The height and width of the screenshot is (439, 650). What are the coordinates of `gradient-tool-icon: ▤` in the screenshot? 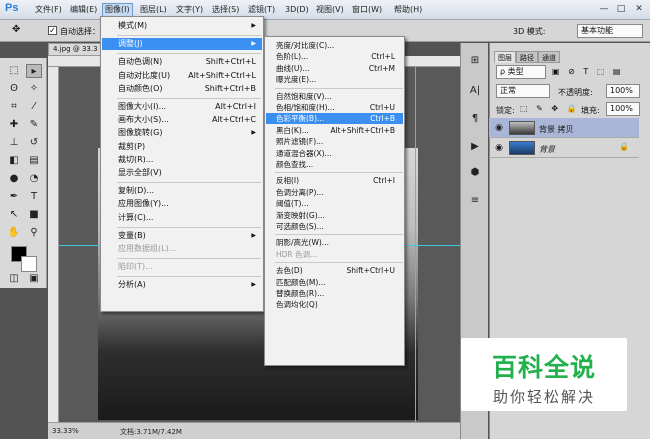 It's located at (34, 161).